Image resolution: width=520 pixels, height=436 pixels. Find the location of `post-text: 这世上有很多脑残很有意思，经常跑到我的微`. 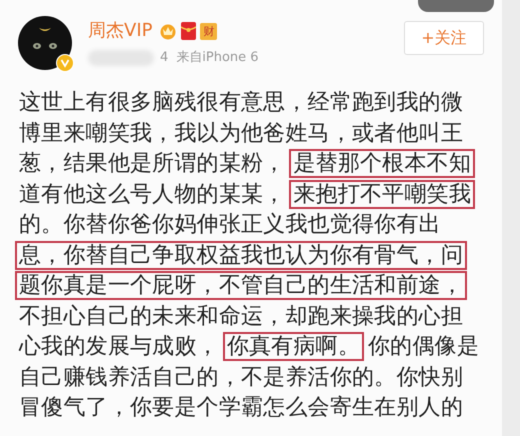

post-text: 这世上有很多脑残很有意思，经常跑到我的微 is located at coordinates (241, 103).